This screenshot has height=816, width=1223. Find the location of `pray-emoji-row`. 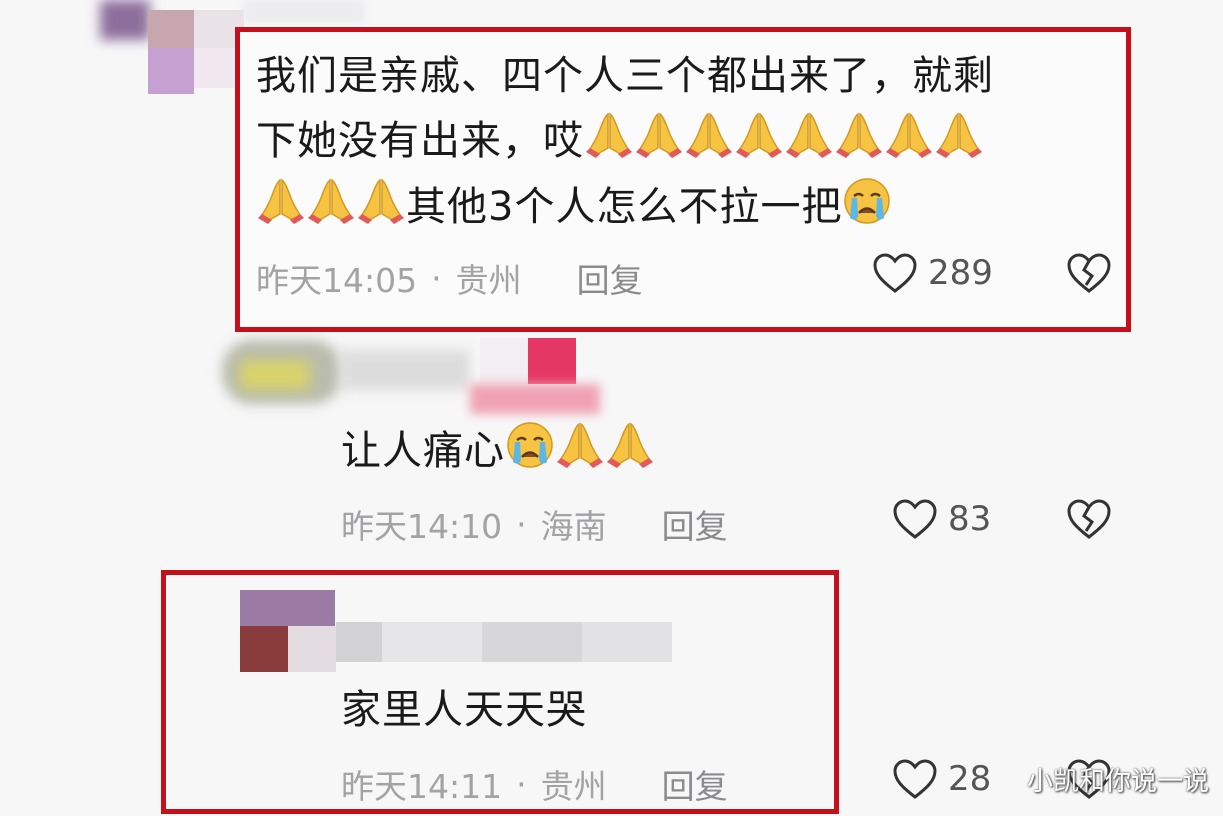

pray-emoji-row is located at coordinates (784, 138).